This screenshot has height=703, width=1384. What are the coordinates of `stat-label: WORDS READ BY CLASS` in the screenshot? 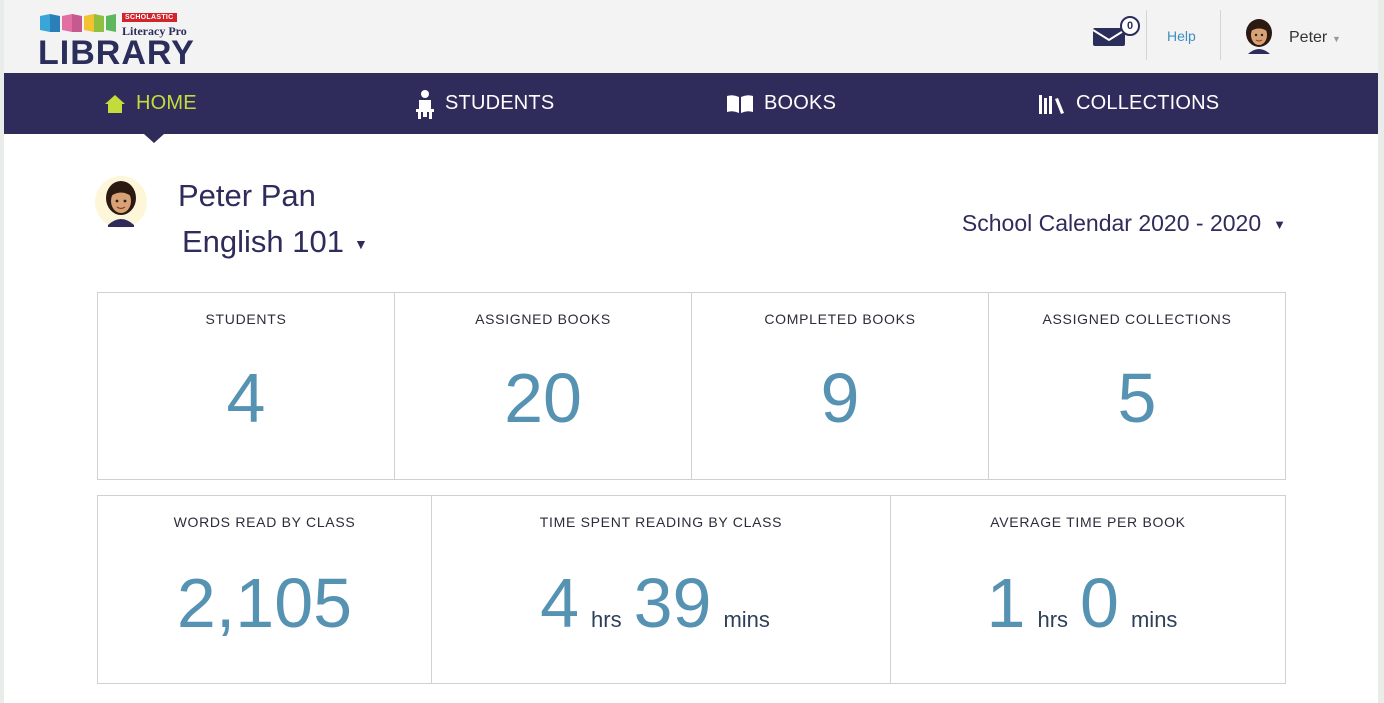 It's located at (264, 522).